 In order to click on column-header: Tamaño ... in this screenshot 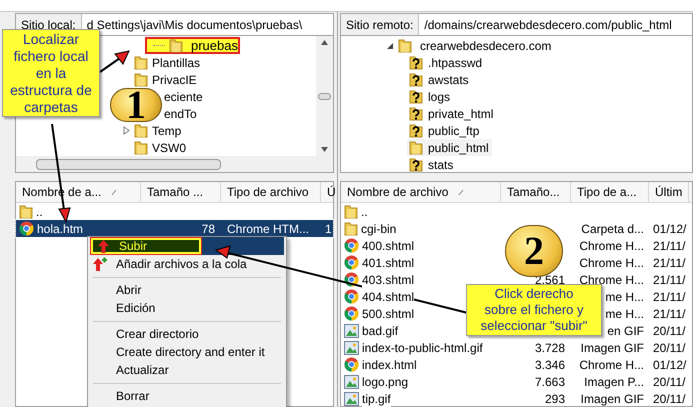, I will do `click(181, 192)`.